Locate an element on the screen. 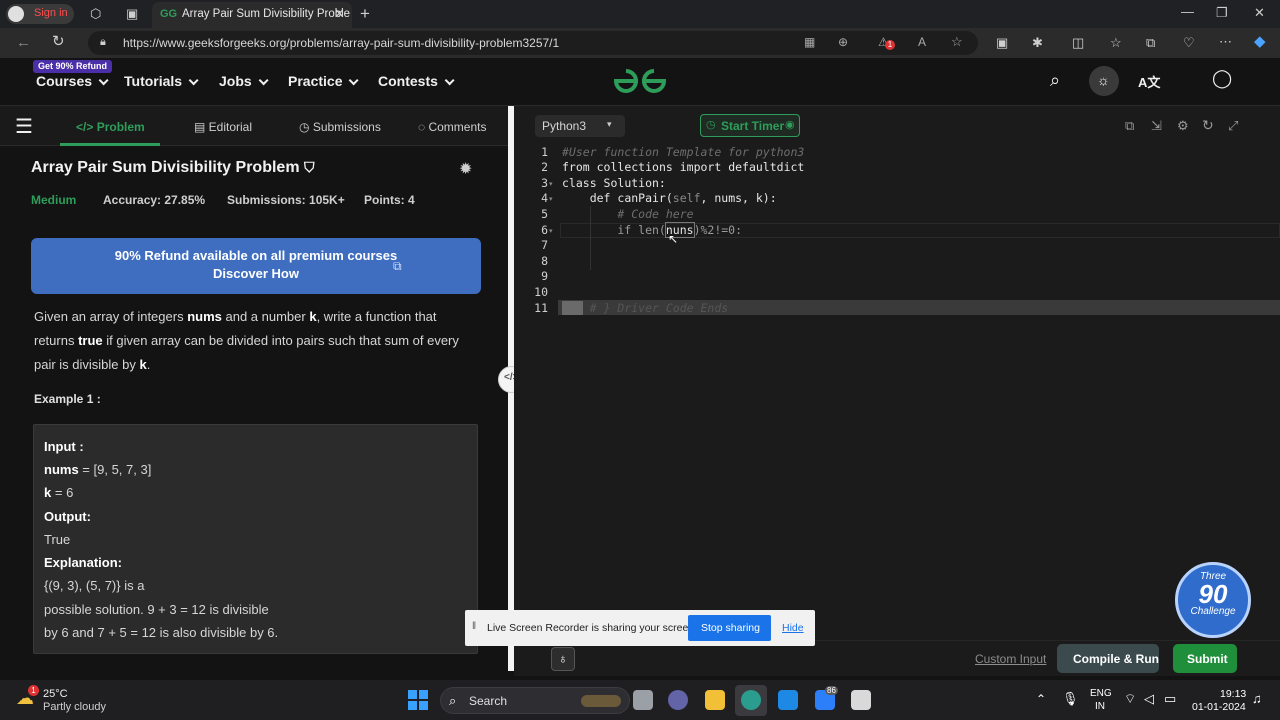  code-line-4: def canPair(self, nums, k): is located at coordinates (669, 199).